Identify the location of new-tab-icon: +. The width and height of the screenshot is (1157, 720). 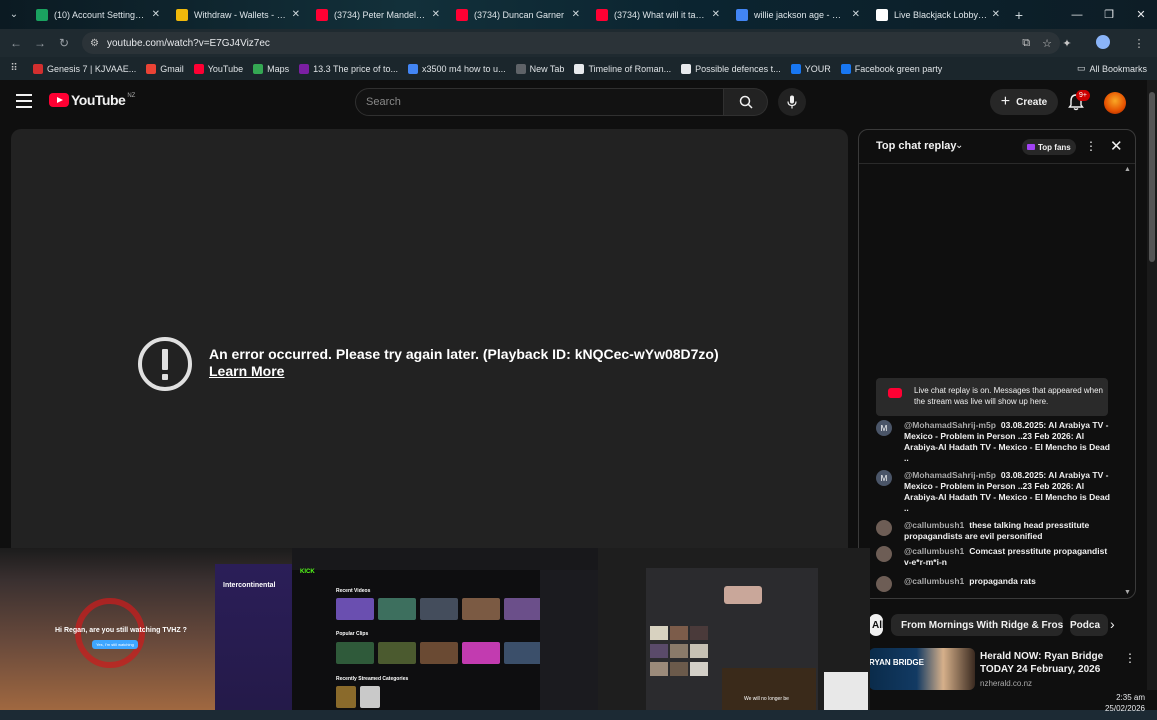
(1019, 15).